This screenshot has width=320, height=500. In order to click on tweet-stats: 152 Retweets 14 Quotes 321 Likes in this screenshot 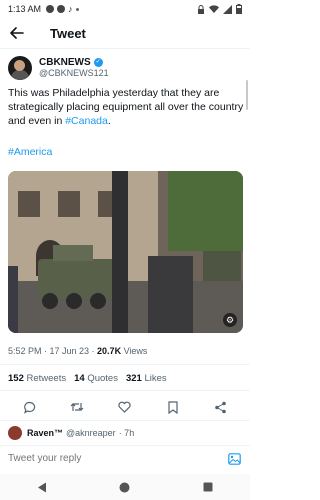, I will do `click(87, 378)`.